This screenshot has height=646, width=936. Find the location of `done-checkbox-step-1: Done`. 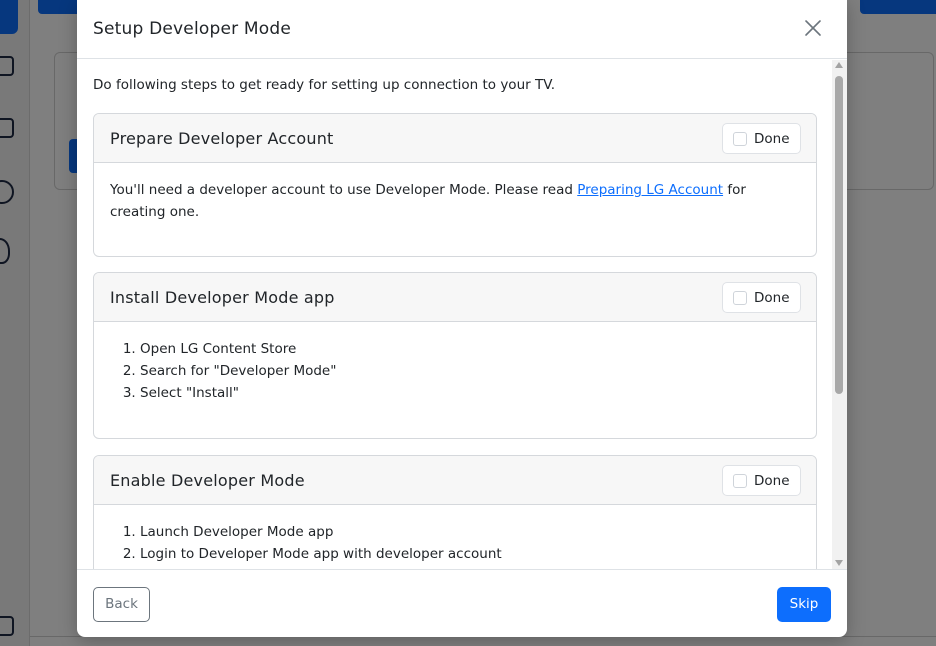

done-checkbox-step-1: Done is located at coordinates (761, 138).